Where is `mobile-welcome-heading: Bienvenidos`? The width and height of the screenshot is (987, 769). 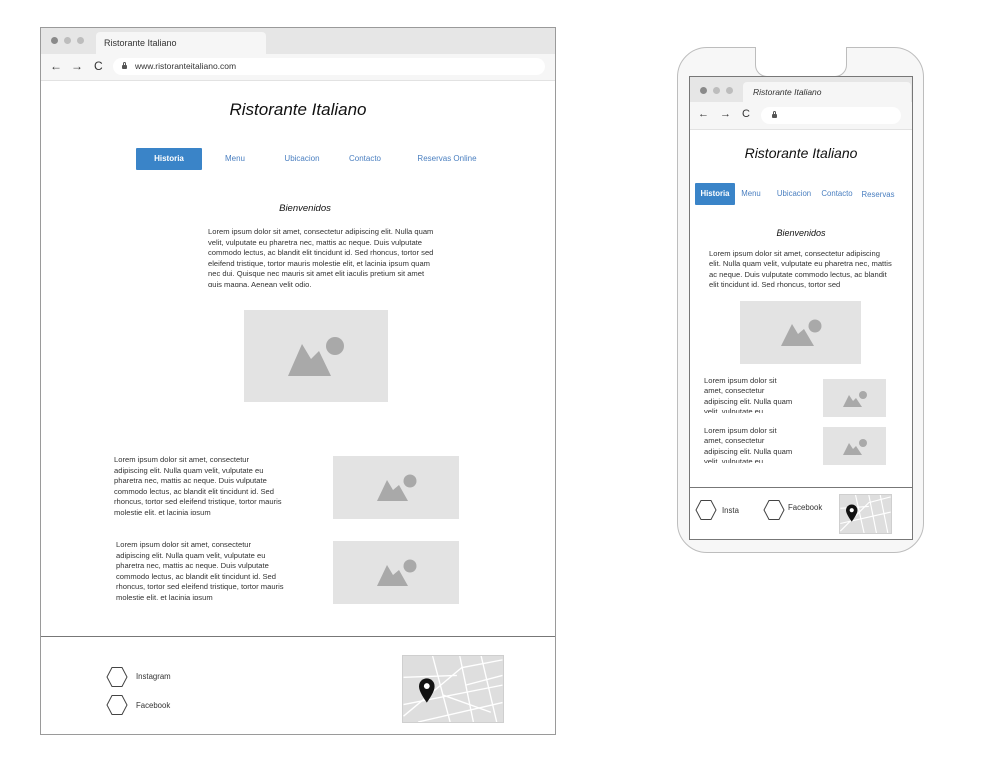 mobile-welcome-heading: Bienvenidos is located at coordinates (801, 233).